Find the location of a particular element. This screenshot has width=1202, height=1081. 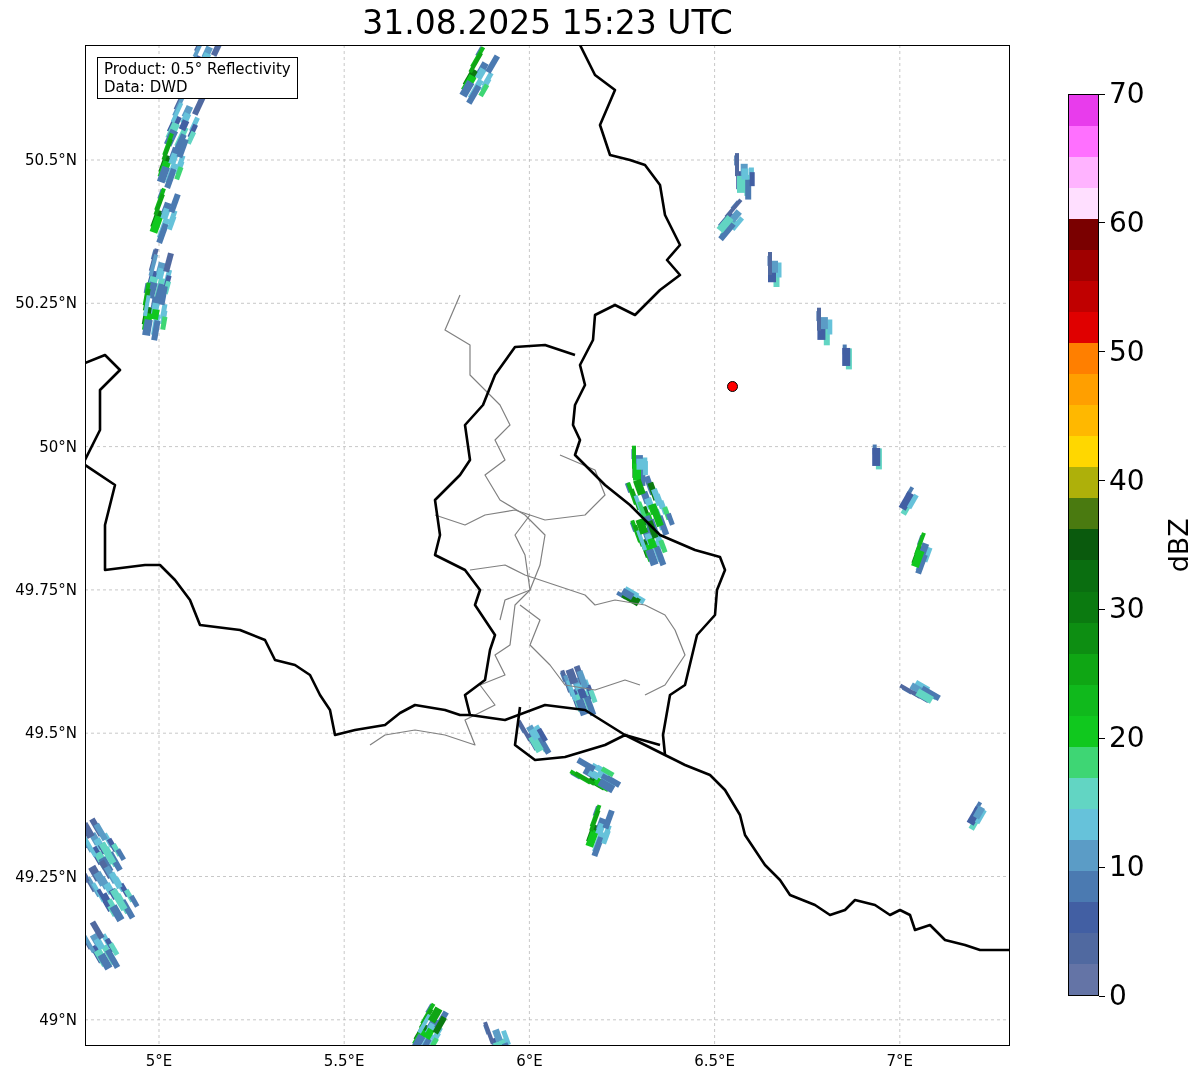

axis-tick-label: 6.5°E is located at coordinates (714, 1061).